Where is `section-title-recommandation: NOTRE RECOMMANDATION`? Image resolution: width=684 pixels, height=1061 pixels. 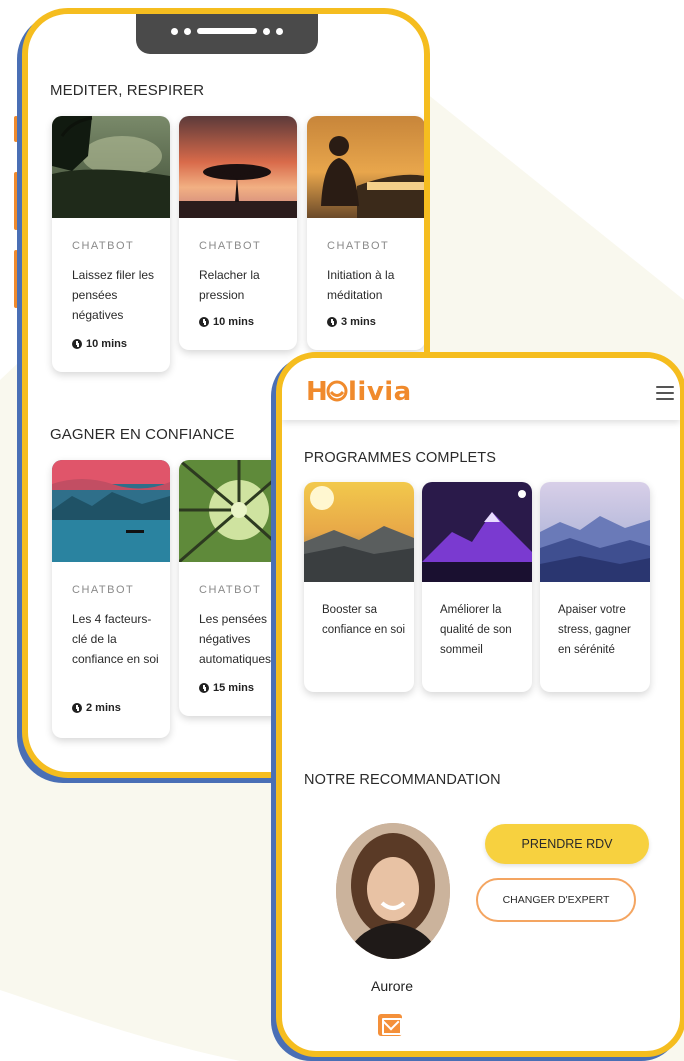 section-title-recommandation: NOTRE RECOMMANDATION is located at coordinates (402, 780).